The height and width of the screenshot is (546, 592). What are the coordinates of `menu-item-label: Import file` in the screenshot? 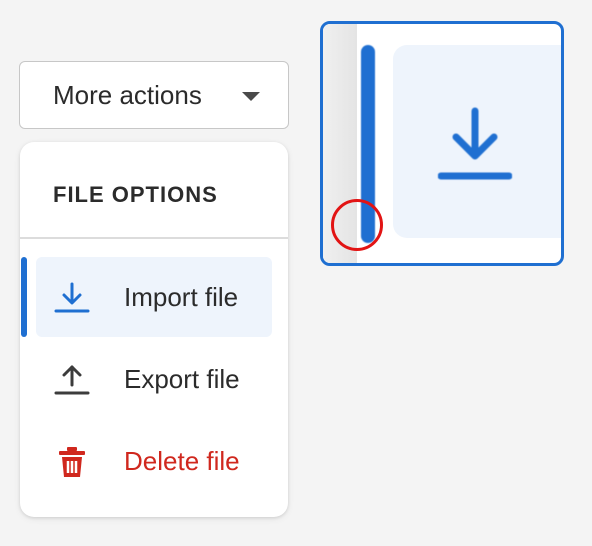 It's located at (181, 296).